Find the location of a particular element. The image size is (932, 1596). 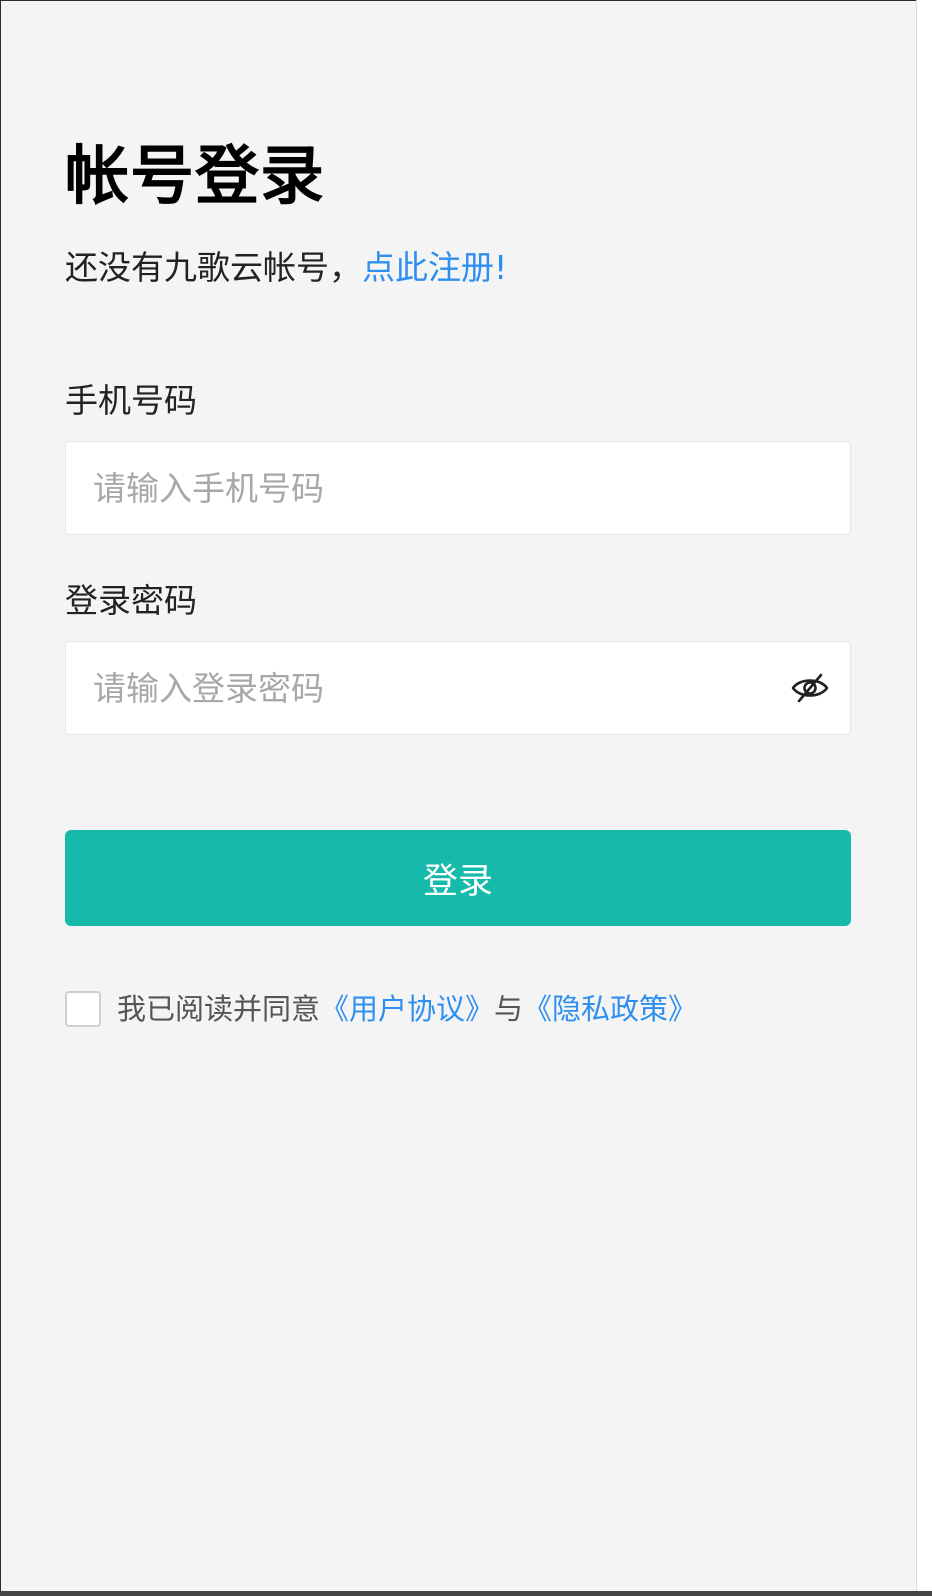

password-input-box is located at coordinates (458, 688).